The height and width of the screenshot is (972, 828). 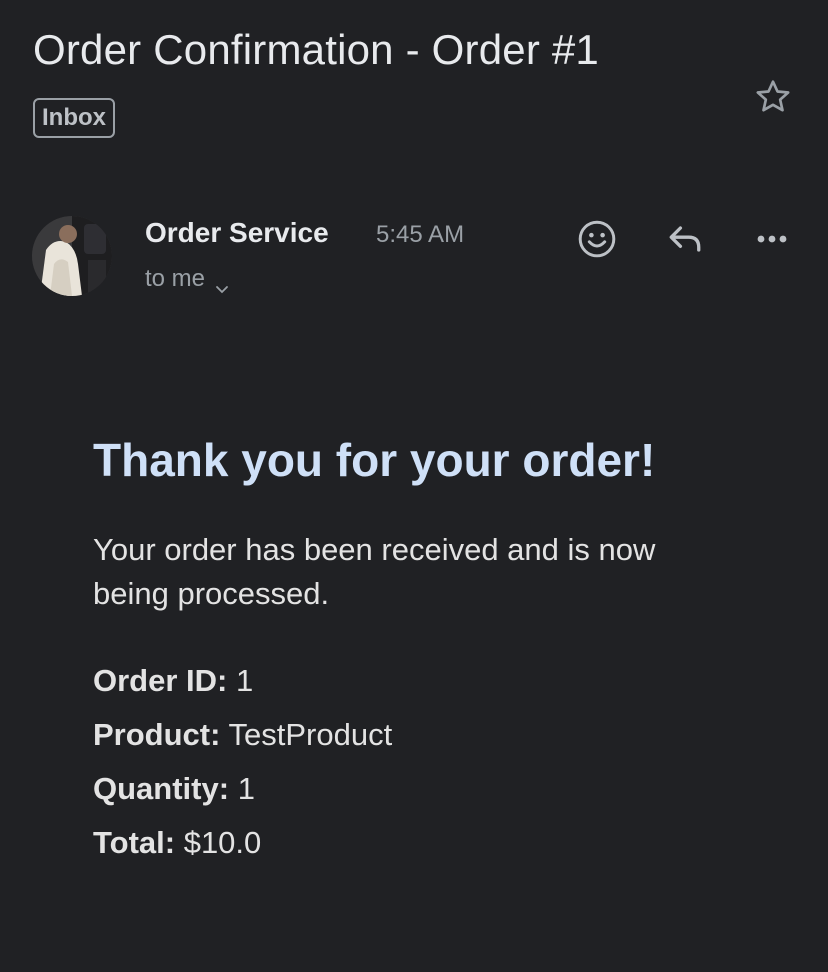 What do you see at coordinates (237, 232) in the screenshot?
I see `sender-name: Order Service` at bounding box center [237, 232].